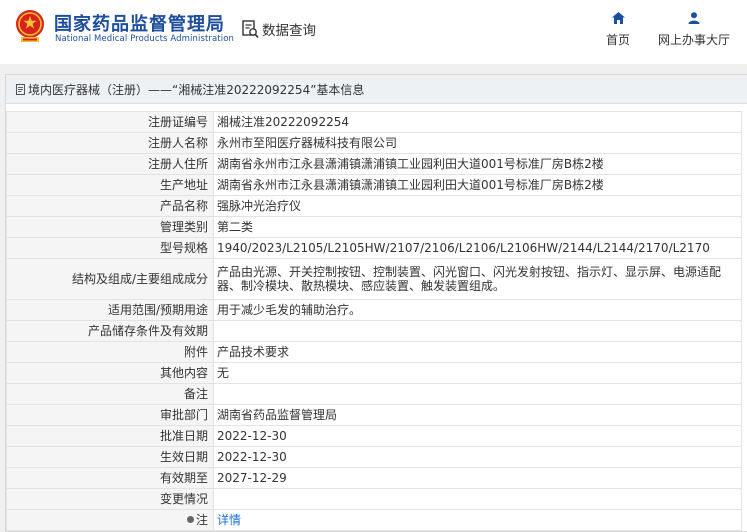 This screenshot has height=532, width=747. I want to click on site-title: 国家药品监督管理局, so click(139, 24).